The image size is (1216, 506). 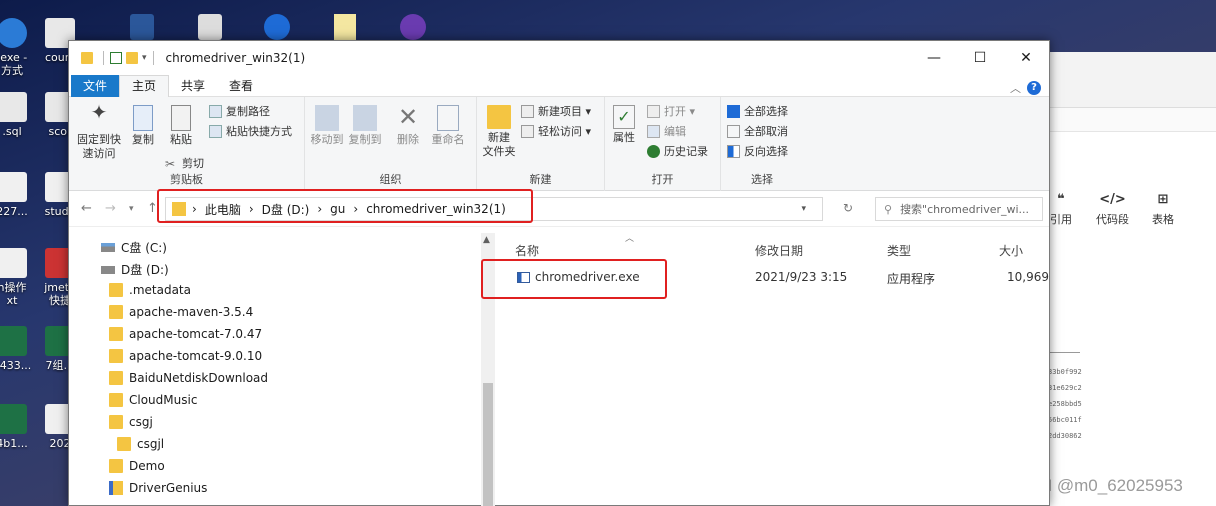 I want to click on nav-item-label: csgjl, so click(x=151, y=444).